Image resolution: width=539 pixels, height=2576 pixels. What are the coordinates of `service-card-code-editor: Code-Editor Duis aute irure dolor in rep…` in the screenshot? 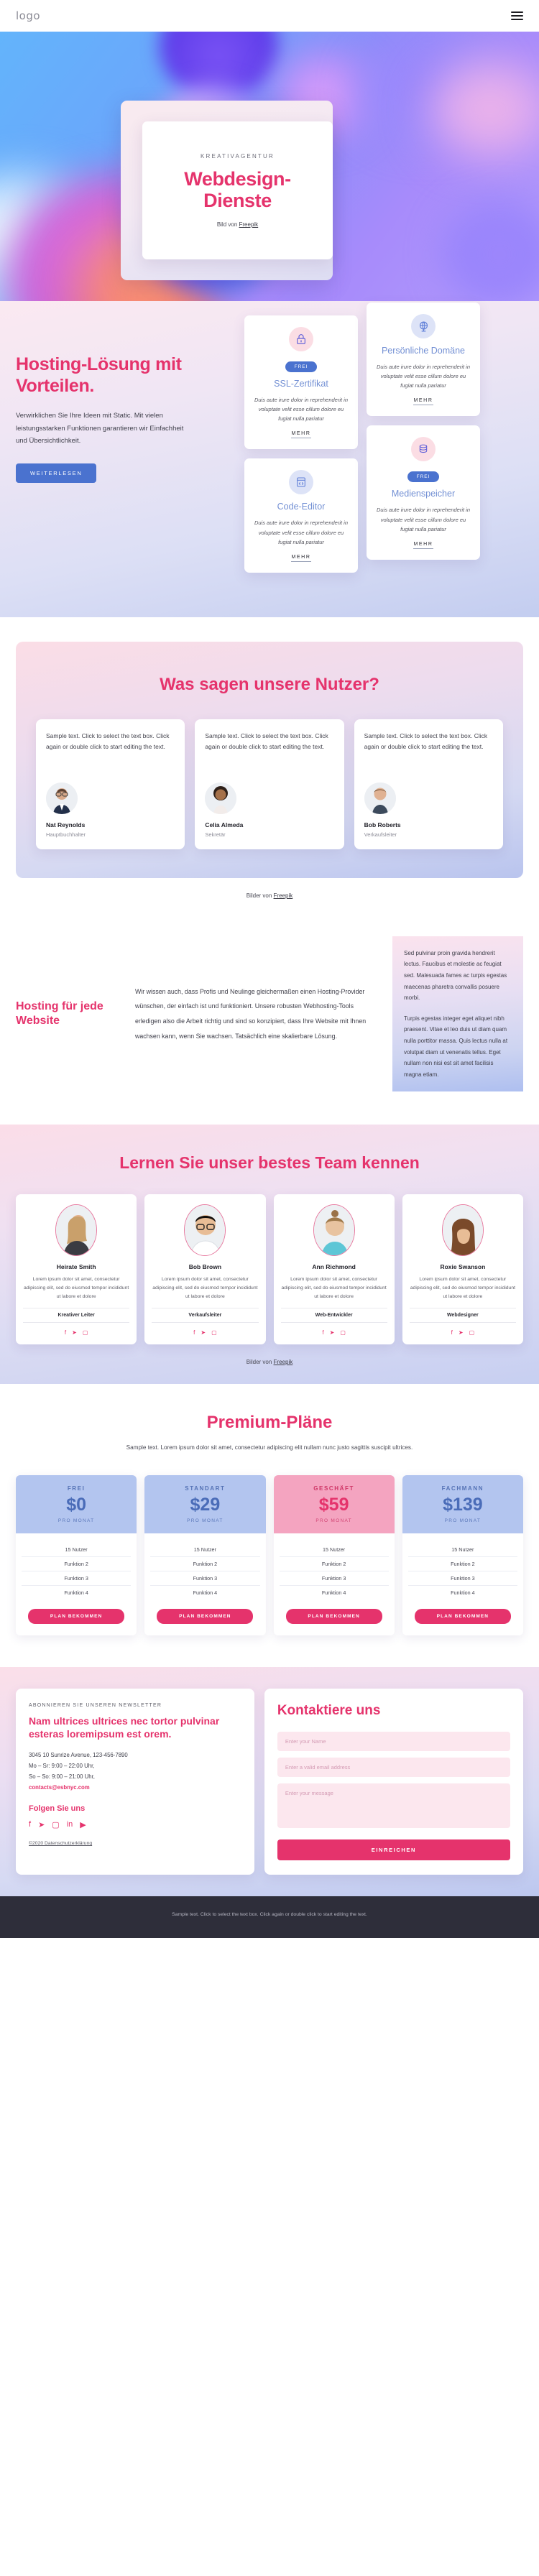 It's located at (301, 515).